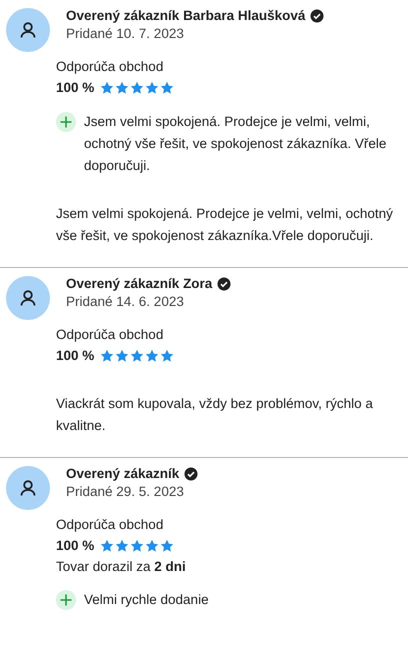 The width and height of the screenshot is (408, 646). What do you see at coordinates (146, 600) in the screenshot?
I see `pro-text: Velmi rychle dodanie` at bounding box center [146, 600].